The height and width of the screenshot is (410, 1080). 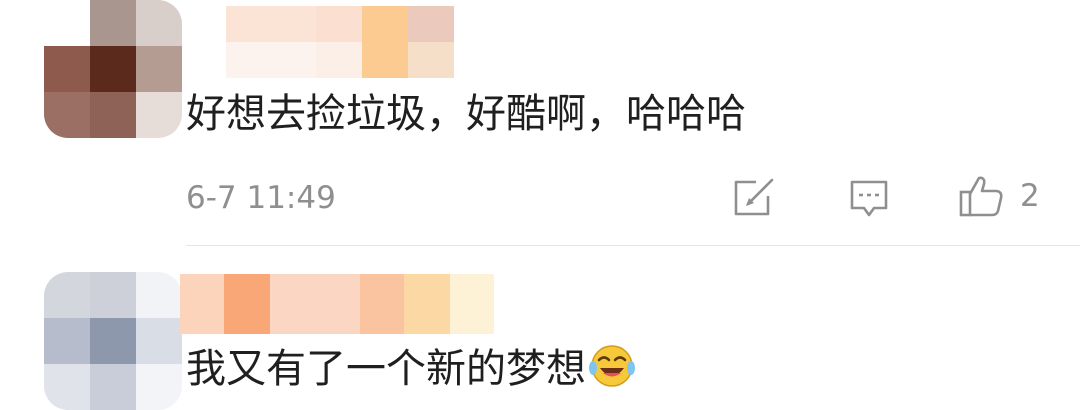 What do you see at coordinates (466, 114) in the screenshot?
I see `comment-text: 好想去捡垃圾，好酷啊，哈哈哈` at bounding box center [466, 114].